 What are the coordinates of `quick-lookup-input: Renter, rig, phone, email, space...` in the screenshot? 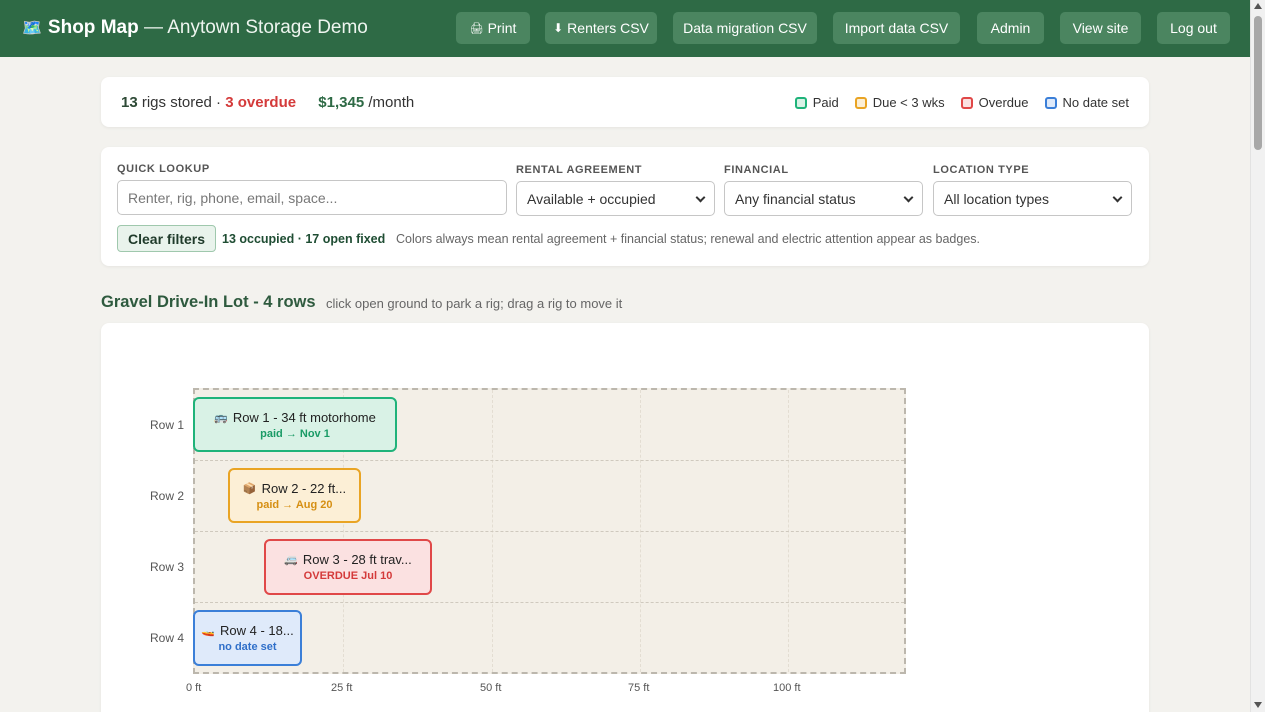 It's located at (312, 197).